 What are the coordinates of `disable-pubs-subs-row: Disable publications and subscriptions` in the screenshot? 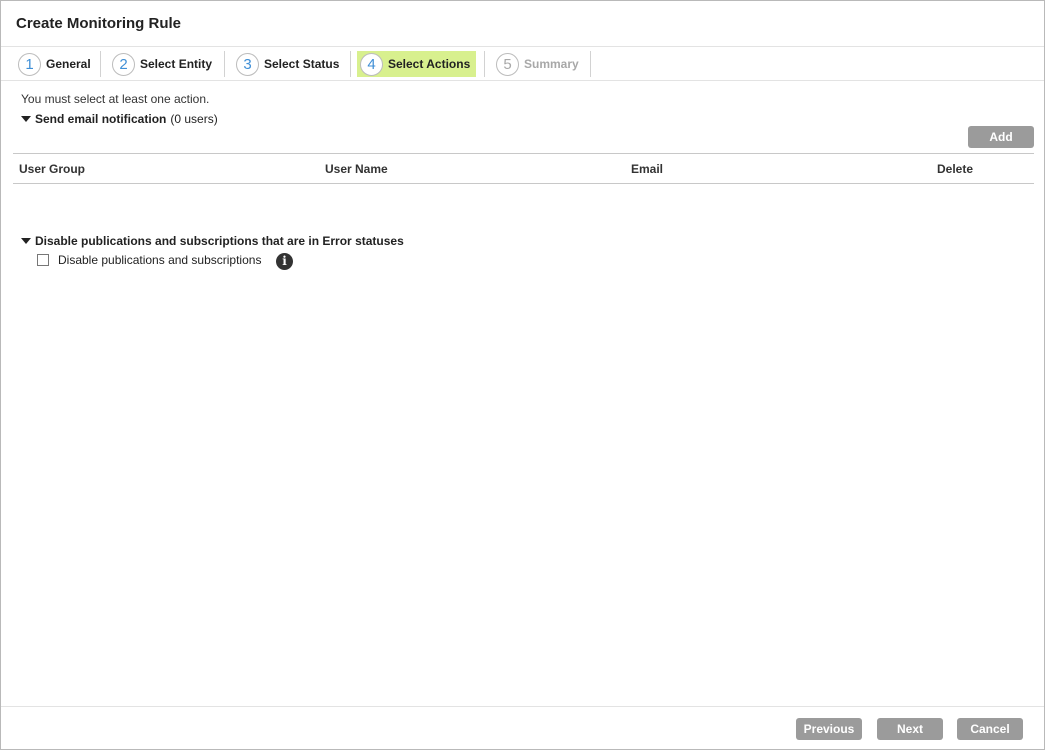 It's located at (149, 260).